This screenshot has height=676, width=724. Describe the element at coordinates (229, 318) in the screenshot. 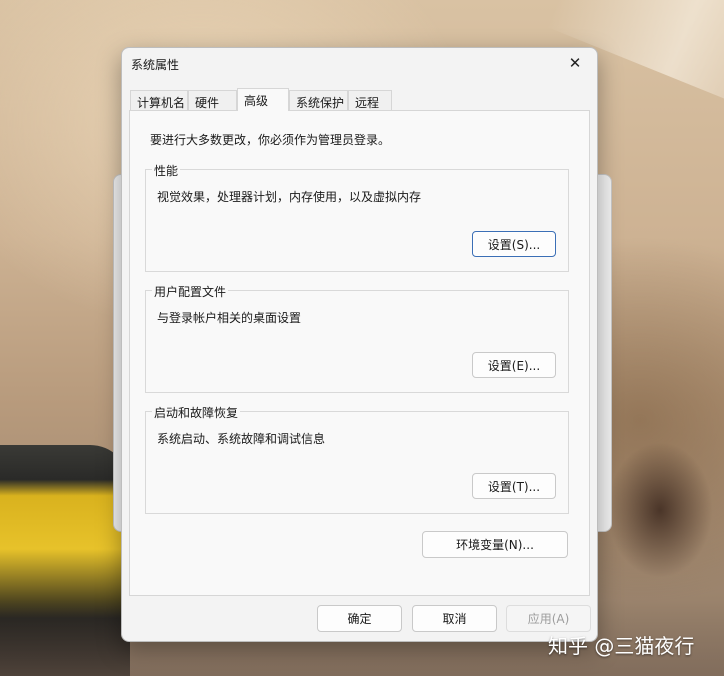

I see `user-profiles-description: 与登录帐户相关的桌面设置` at that location.